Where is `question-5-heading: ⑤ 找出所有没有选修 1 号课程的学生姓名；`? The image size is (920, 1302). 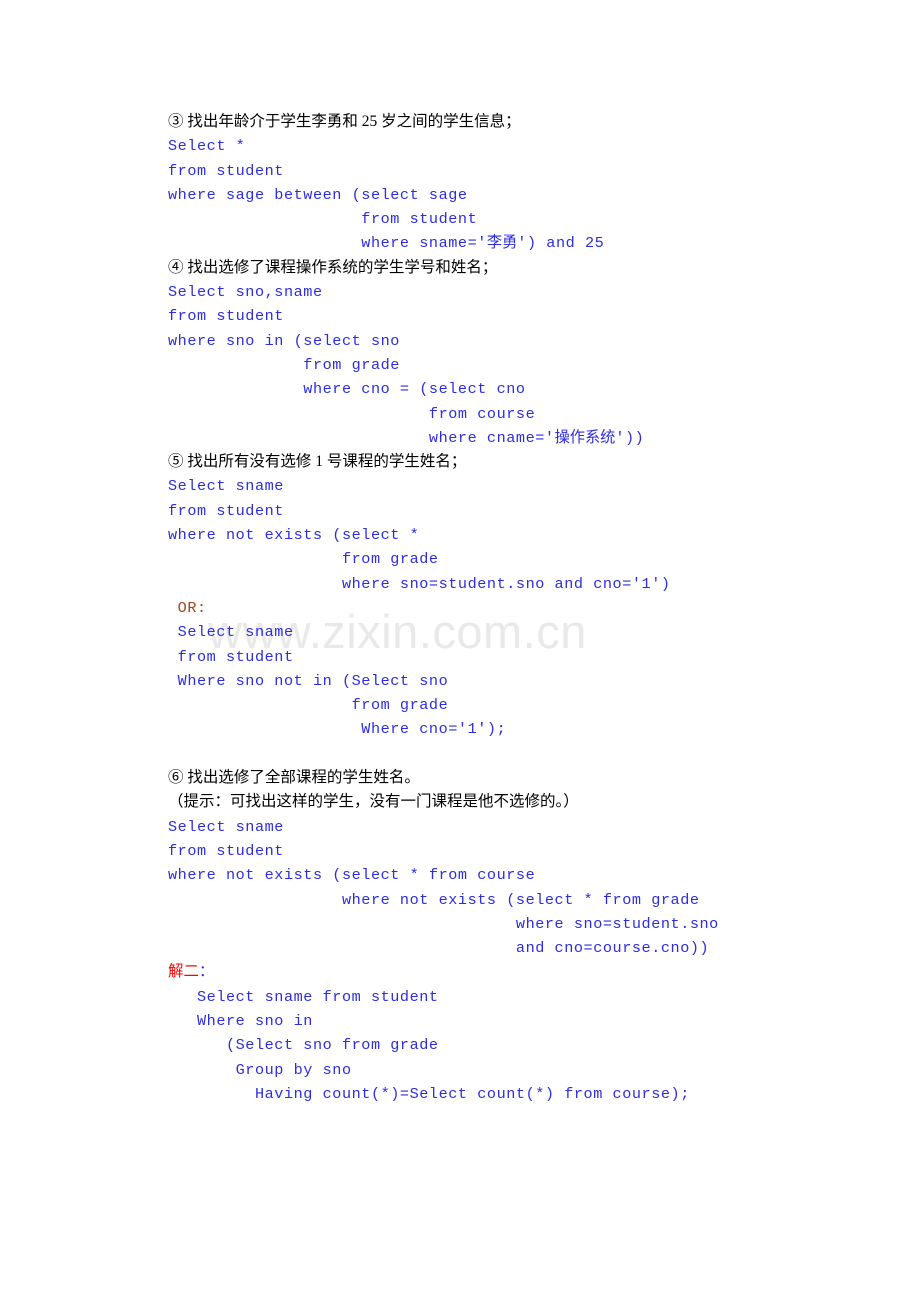
question-5-heading: ⑤ 找出所有没有选修 1 号课程的学生姓名； is located at coordinates (317, 462).